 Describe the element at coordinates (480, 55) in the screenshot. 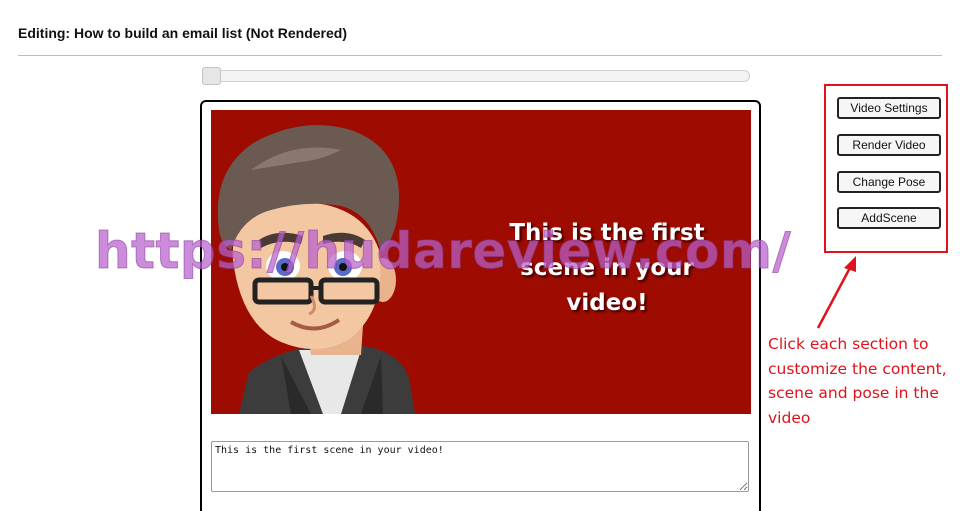

I see `title-divider` at that location.